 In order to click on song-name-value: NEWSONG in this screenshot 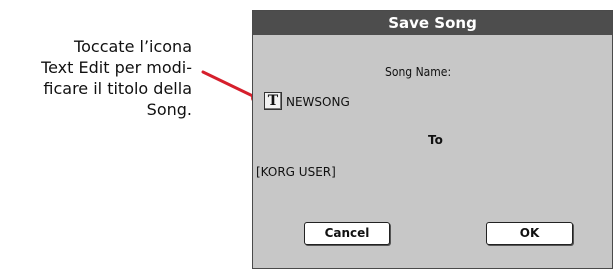, I will do `click(318, 102)`.